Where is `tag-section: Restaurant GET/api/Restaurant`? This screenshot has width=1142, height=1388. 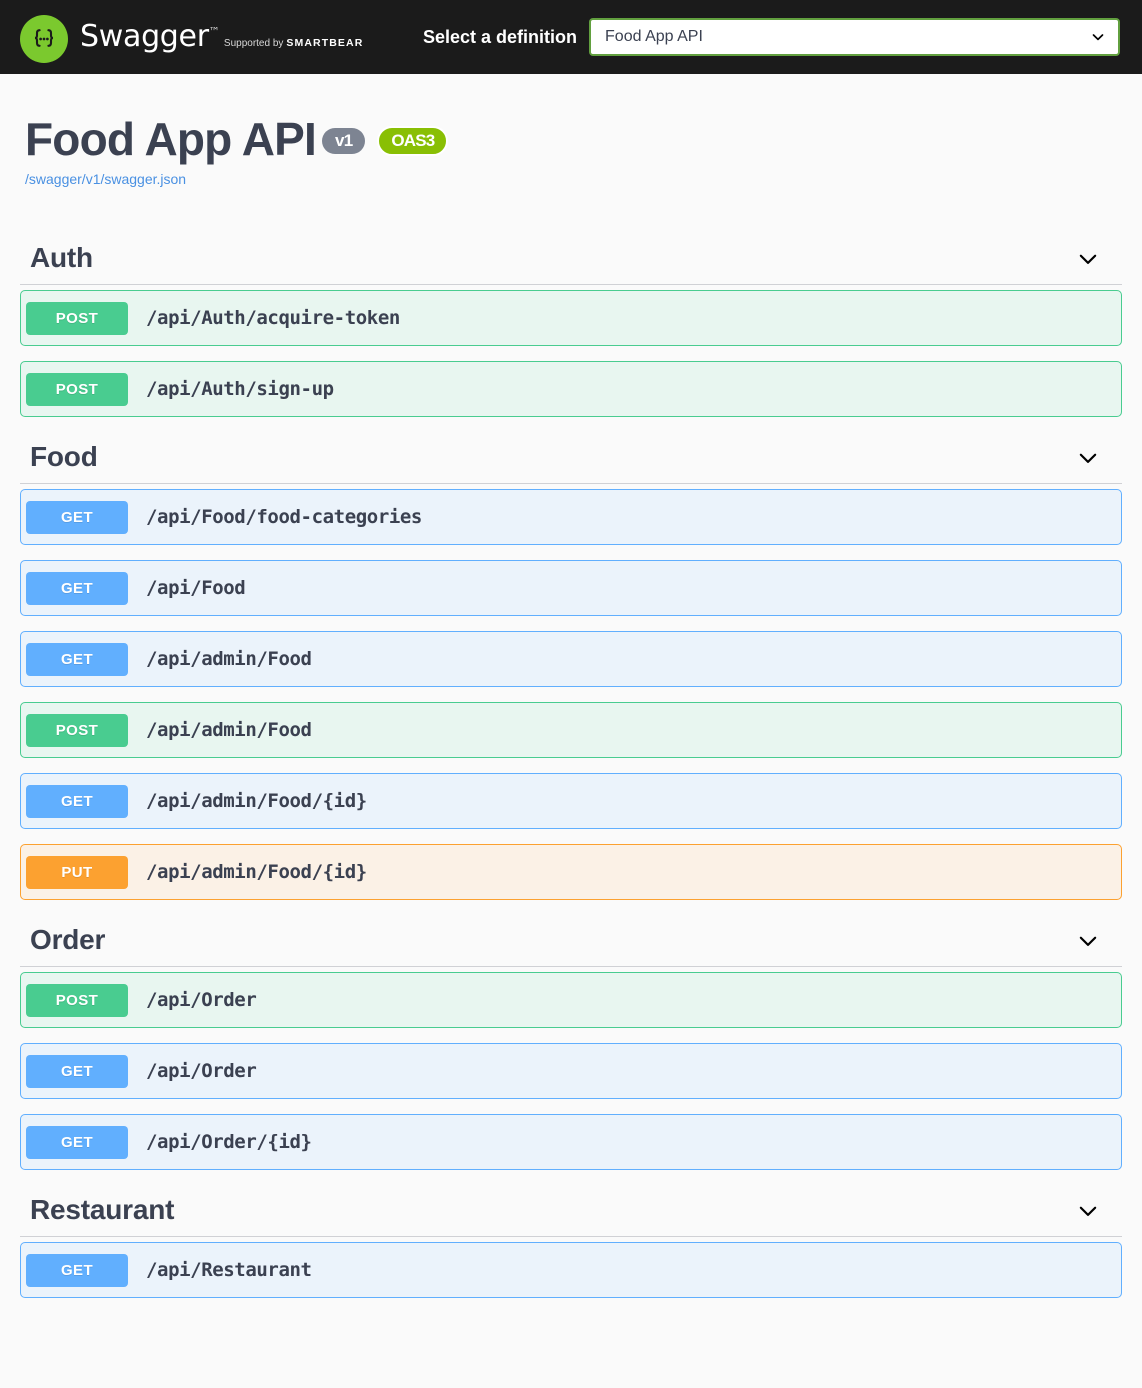 tag-section: Restaurant GET/api/Restaurant is located at coordinates (571, 1241).